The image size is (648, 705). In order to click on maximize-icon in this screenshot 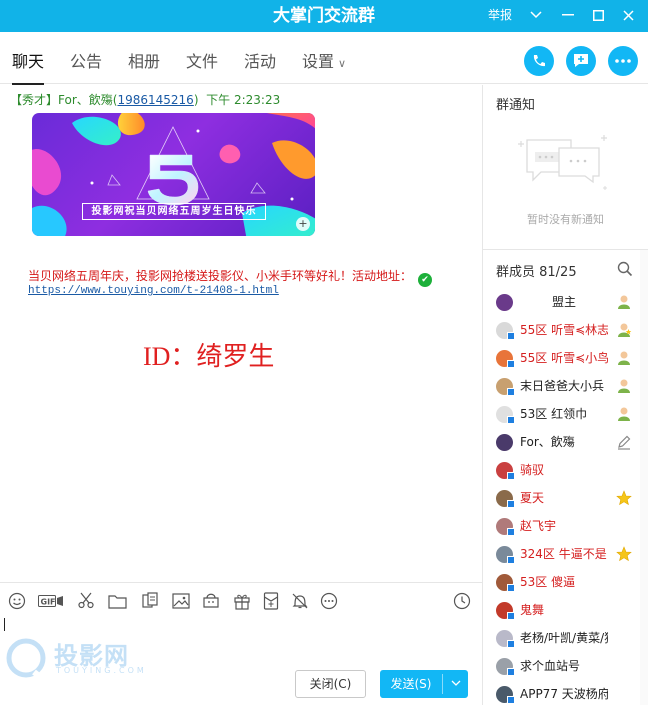, I will do `click(598, 15)`.